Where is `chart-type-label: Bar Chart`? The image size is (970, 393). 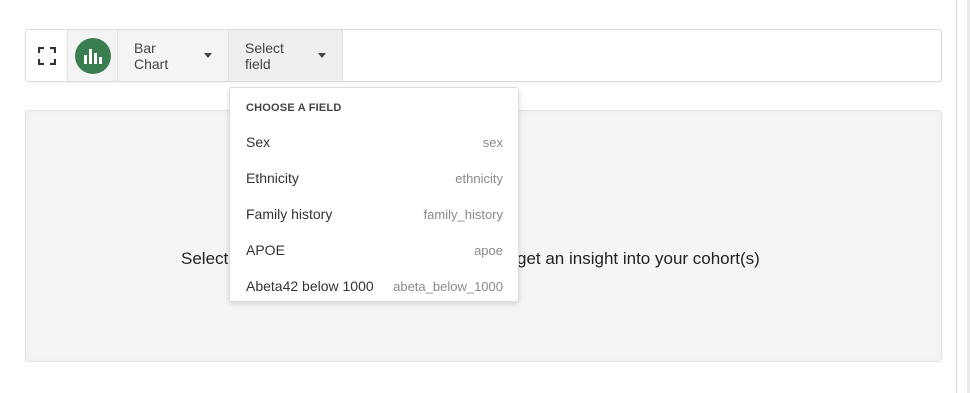
chart-type-label: Bar Chart is located at coordinates (151, 55).